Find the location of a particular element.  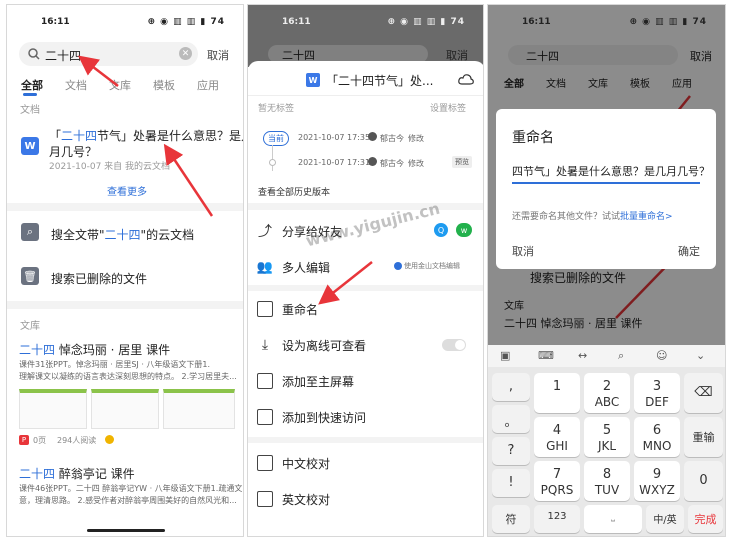

dialog-ok-button: 确定 is located at coordinates (689, 251).